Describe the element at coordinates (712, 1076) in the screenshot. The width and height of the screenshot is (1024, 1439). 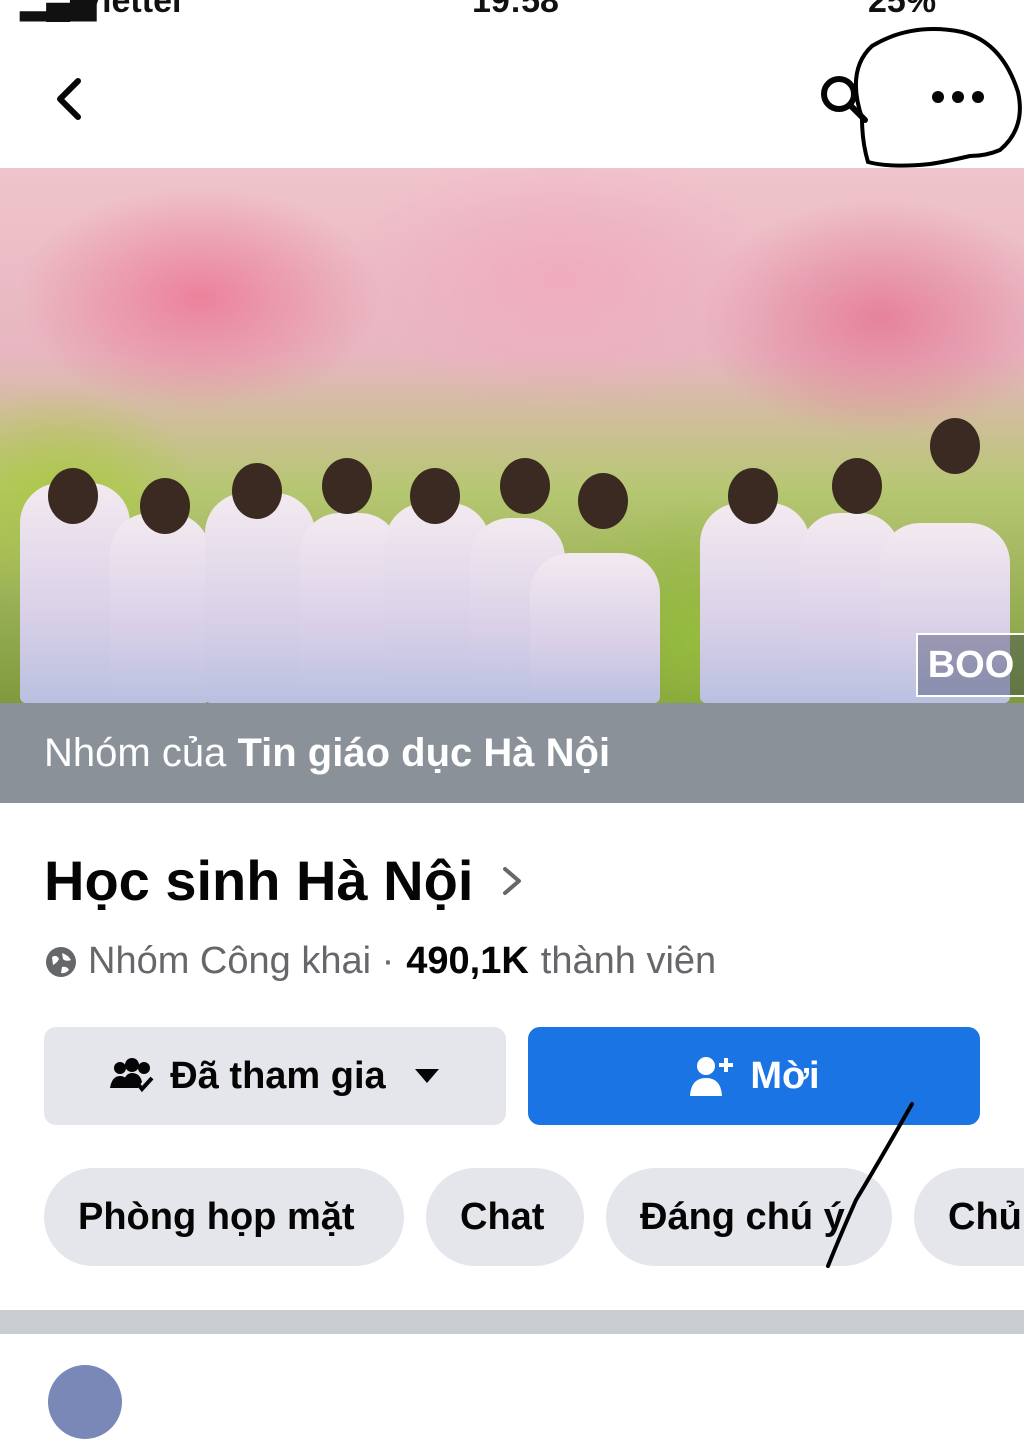
I see `add-person-icon` at that location.